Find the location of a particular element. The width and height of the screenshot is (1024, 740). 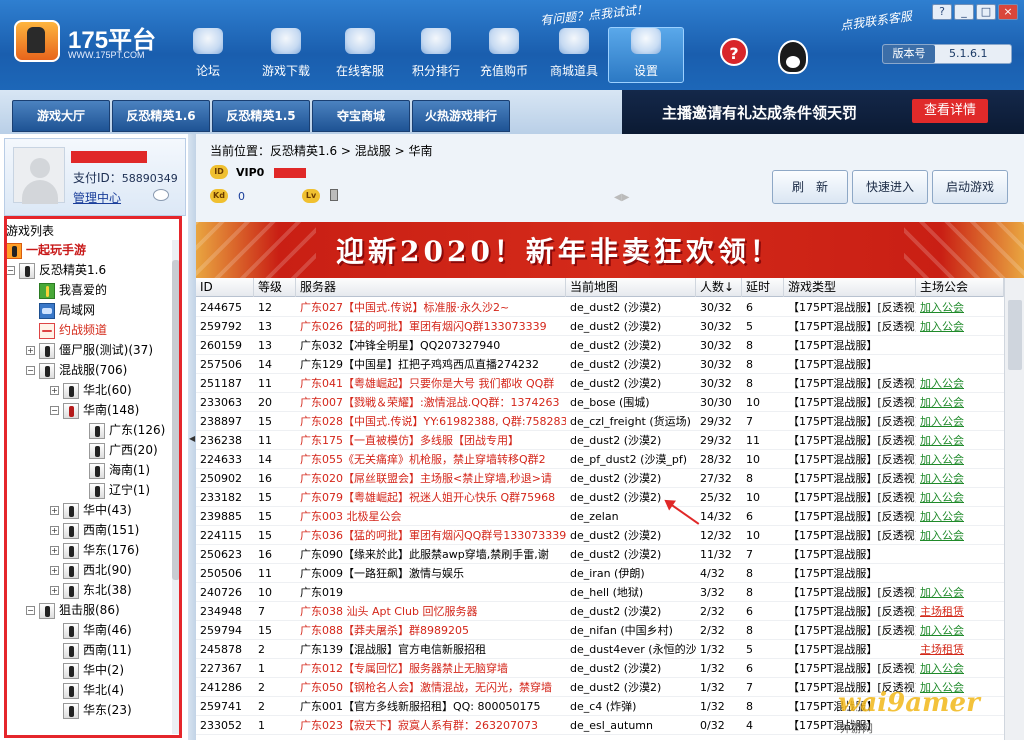

minimize-button: _ is located at coordinates (964, 12).